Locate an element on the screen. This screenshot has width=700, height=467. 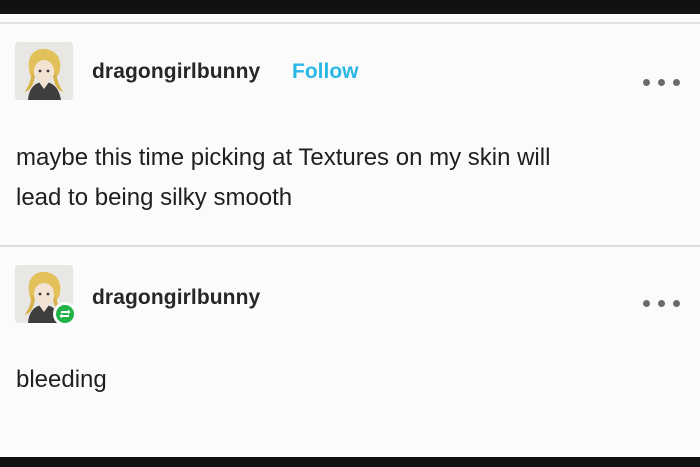
top-divider is located at coordinates (350, 23).